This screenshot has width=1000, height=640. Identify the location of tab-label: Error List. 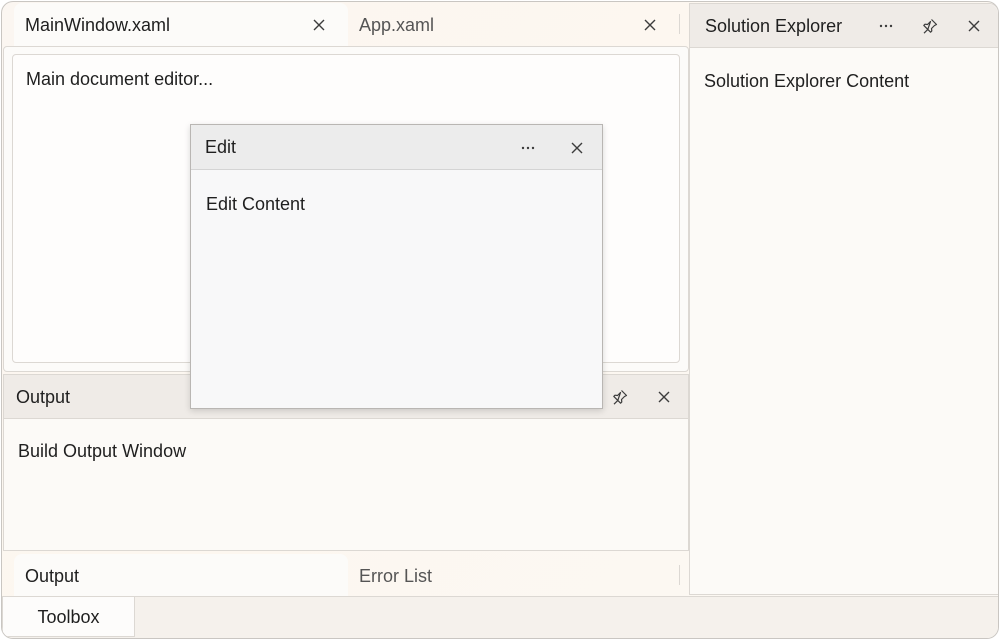
(396, 575).